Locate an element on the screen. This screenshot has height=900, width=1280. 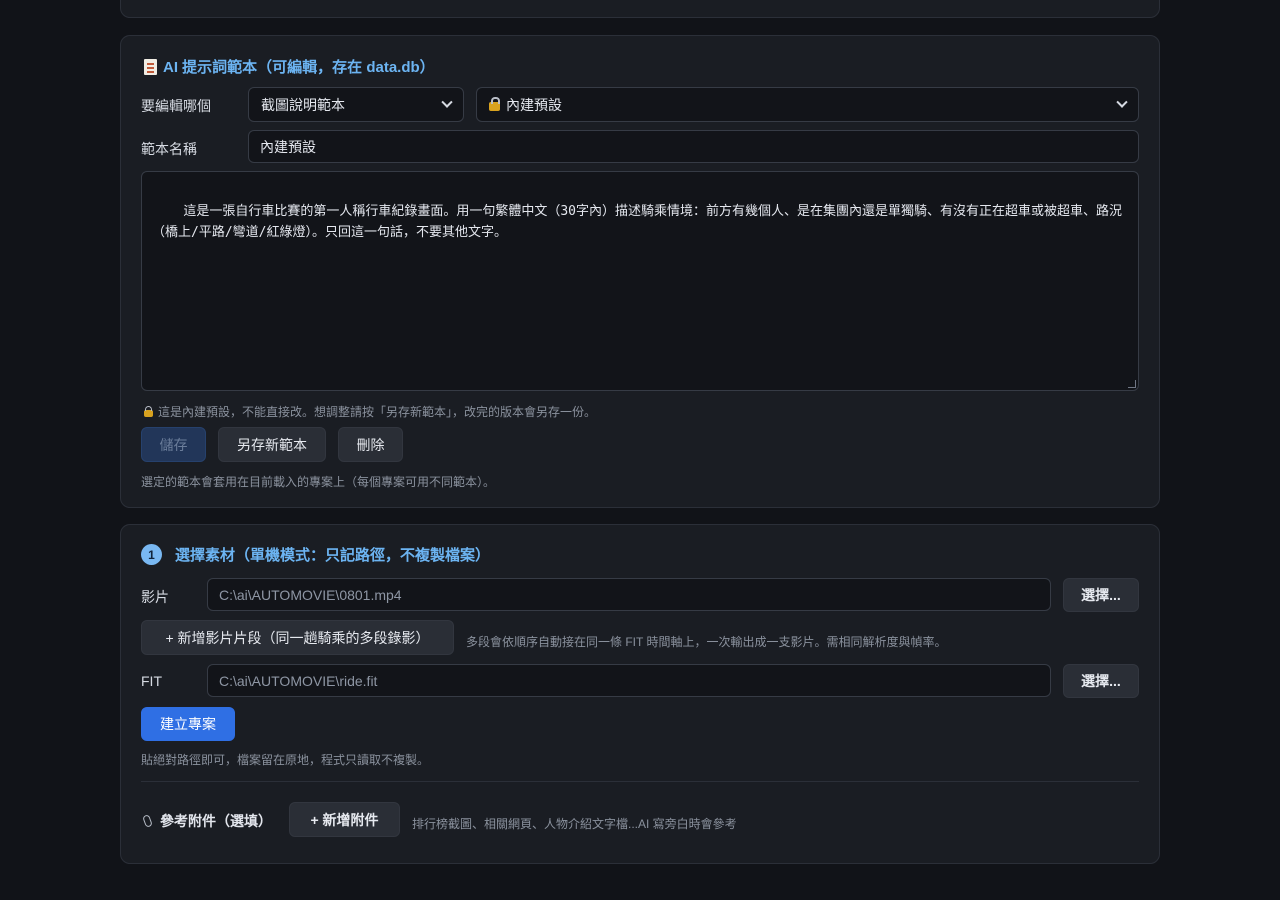
video-path-input: C:\ai\AUTOMOVIE\0801.mp4 is located at coordinates (629, 594).